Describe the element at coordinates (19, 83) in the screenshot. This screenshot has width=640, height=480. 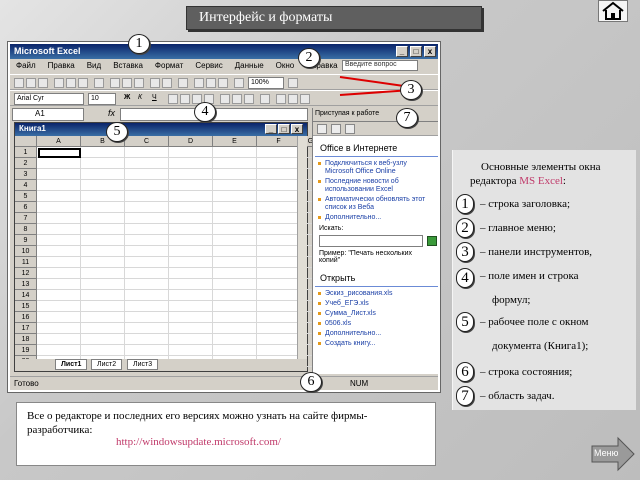
I see `new-icon` at that location.